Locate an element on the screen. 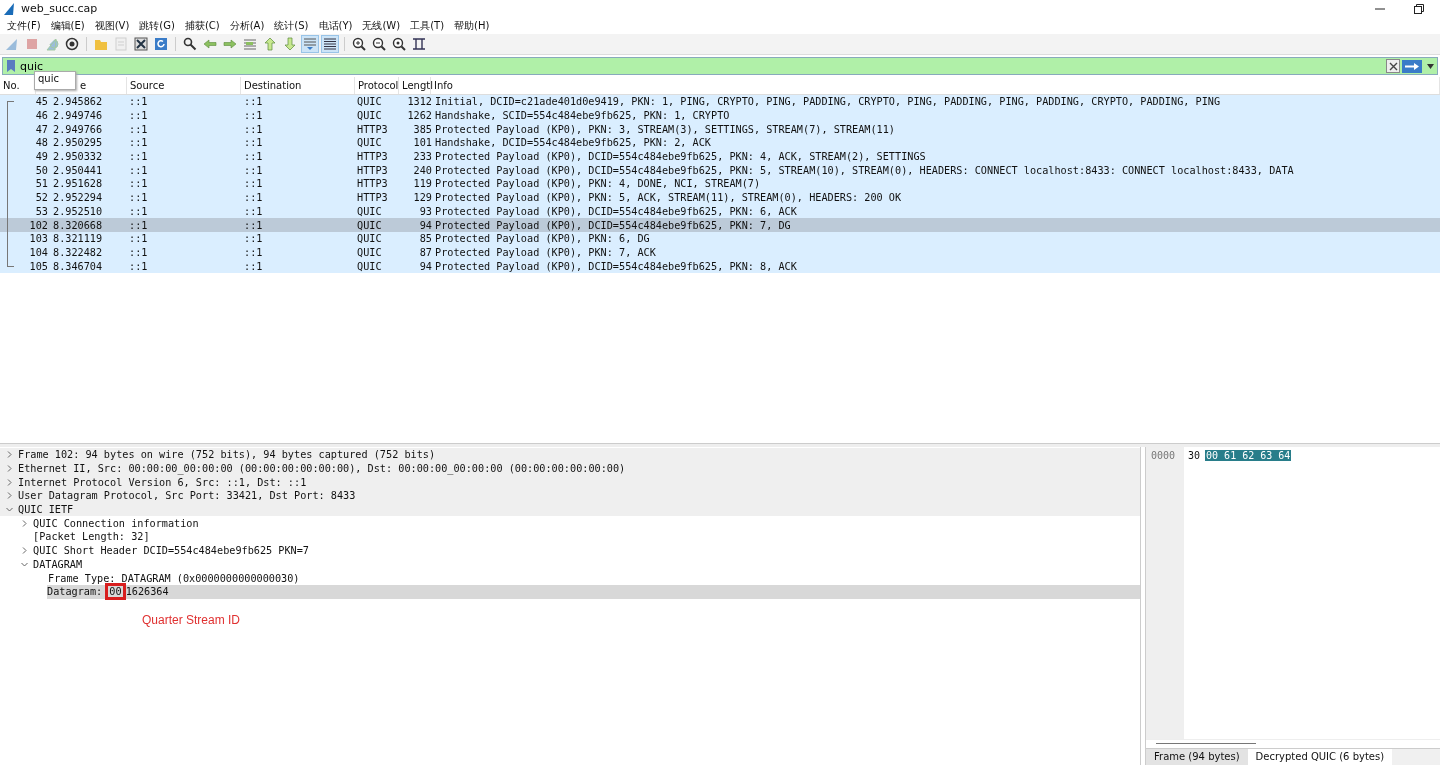 The image size is (1440, 765). packet-row: 102 8.320668 ::1 ::1 QUIC 94 Protected Payload (KP0), DCID=554c484ebe9fb625, PKN: 7, DG is located at coordinates (720, 225).